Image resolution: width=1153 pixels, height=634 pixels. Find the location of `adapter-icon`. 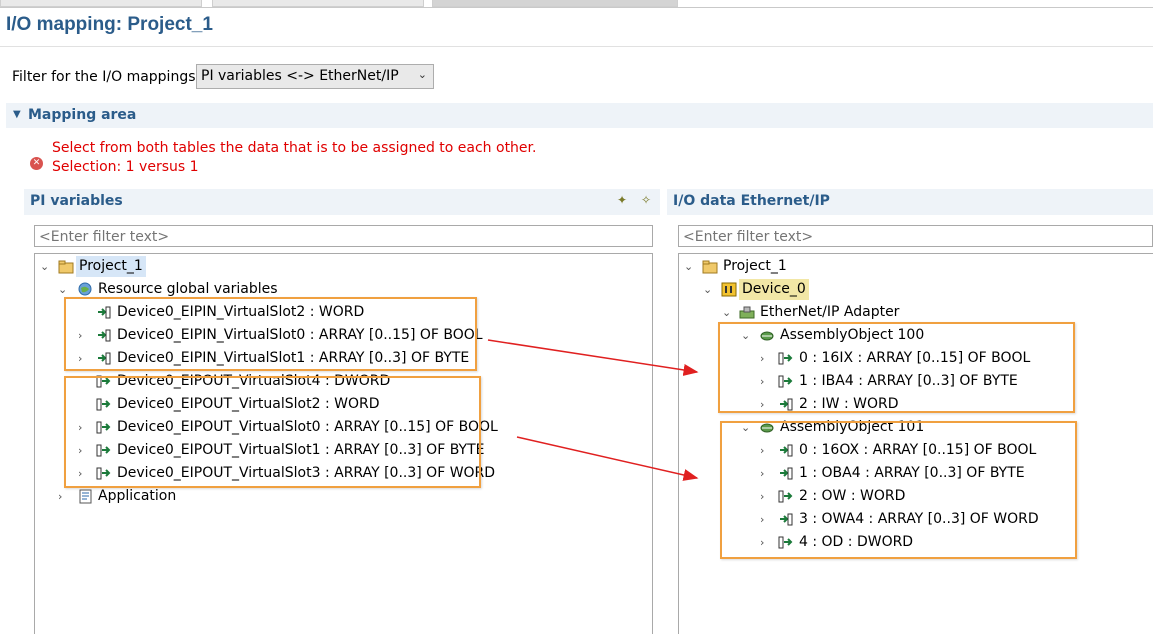

adapter-icon is located at coordinates (747, 312).